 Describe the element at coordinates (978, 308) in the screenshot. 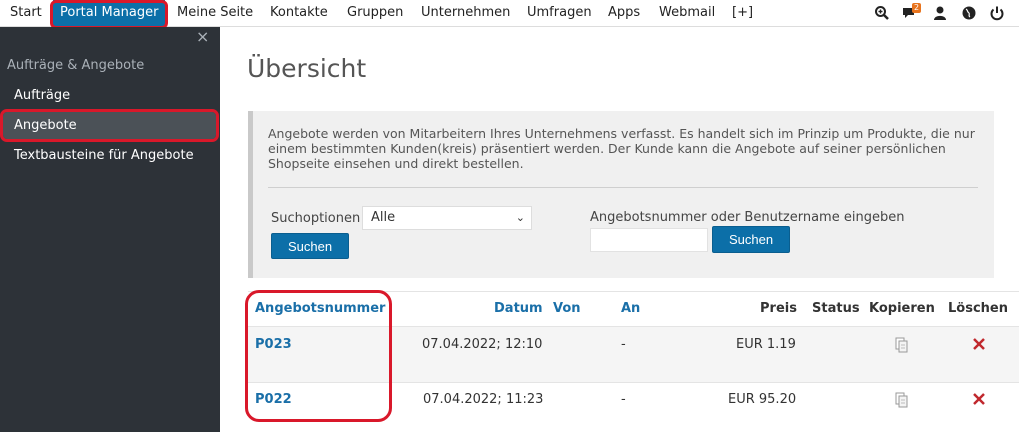

I see `header-loeschen: Löschen` at that location.